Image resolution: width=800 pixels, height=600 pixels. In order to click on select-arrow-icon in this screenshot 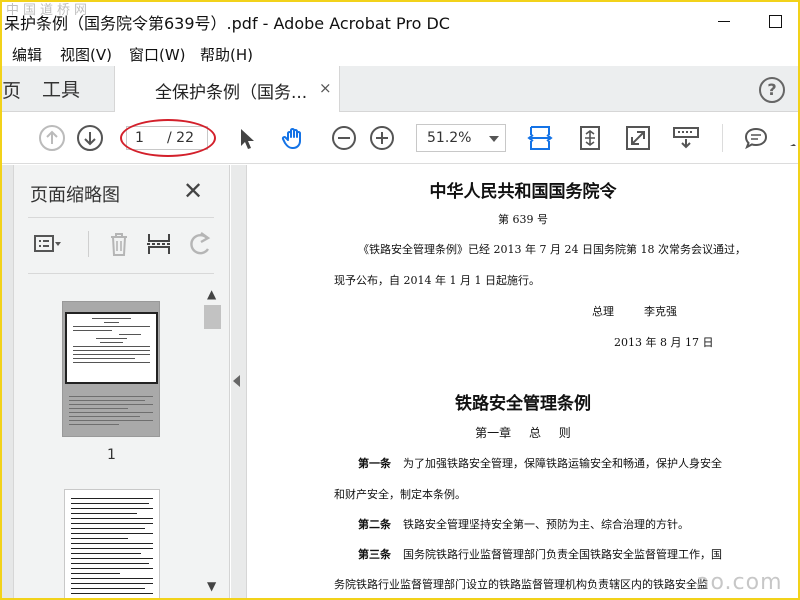, I will do `click(246, 138)`.